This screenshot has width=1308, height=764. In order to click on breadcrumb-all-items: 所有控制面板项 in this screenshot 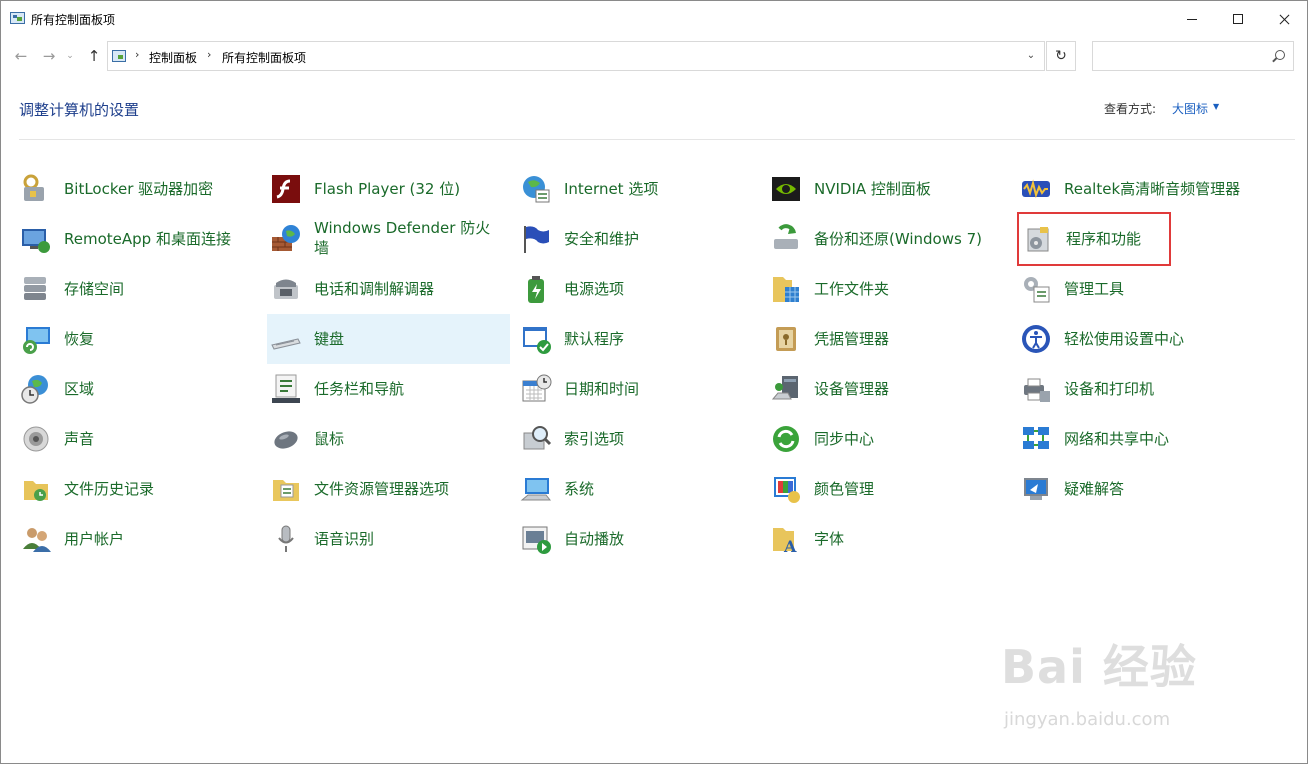, I will do `click(264, 57)`.